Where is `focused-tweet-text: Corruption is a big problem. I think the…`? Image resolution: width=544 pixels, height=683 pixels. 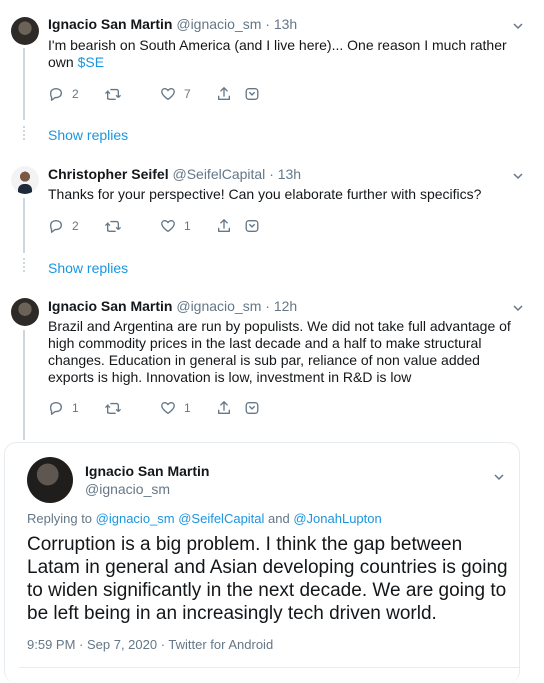 focused-tweet-text: Corruption is a big problem. I think the… is located at coordinates (267, 579).